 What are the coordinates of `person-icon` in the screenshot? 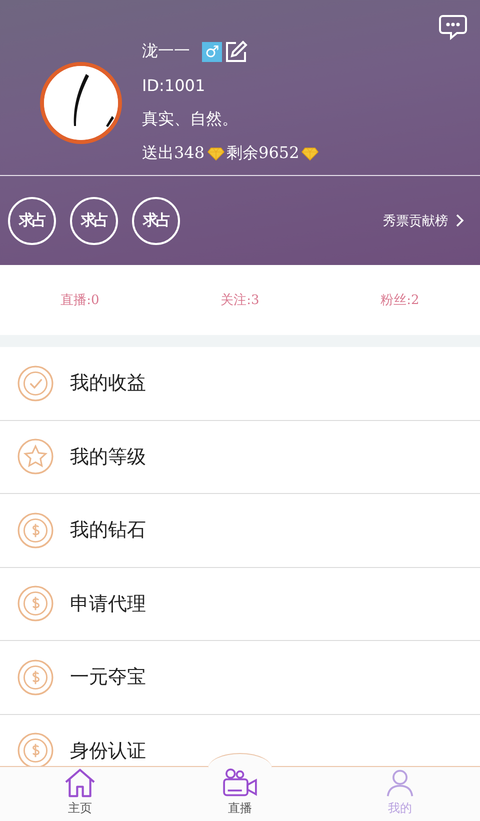 It's located at (400, 783).